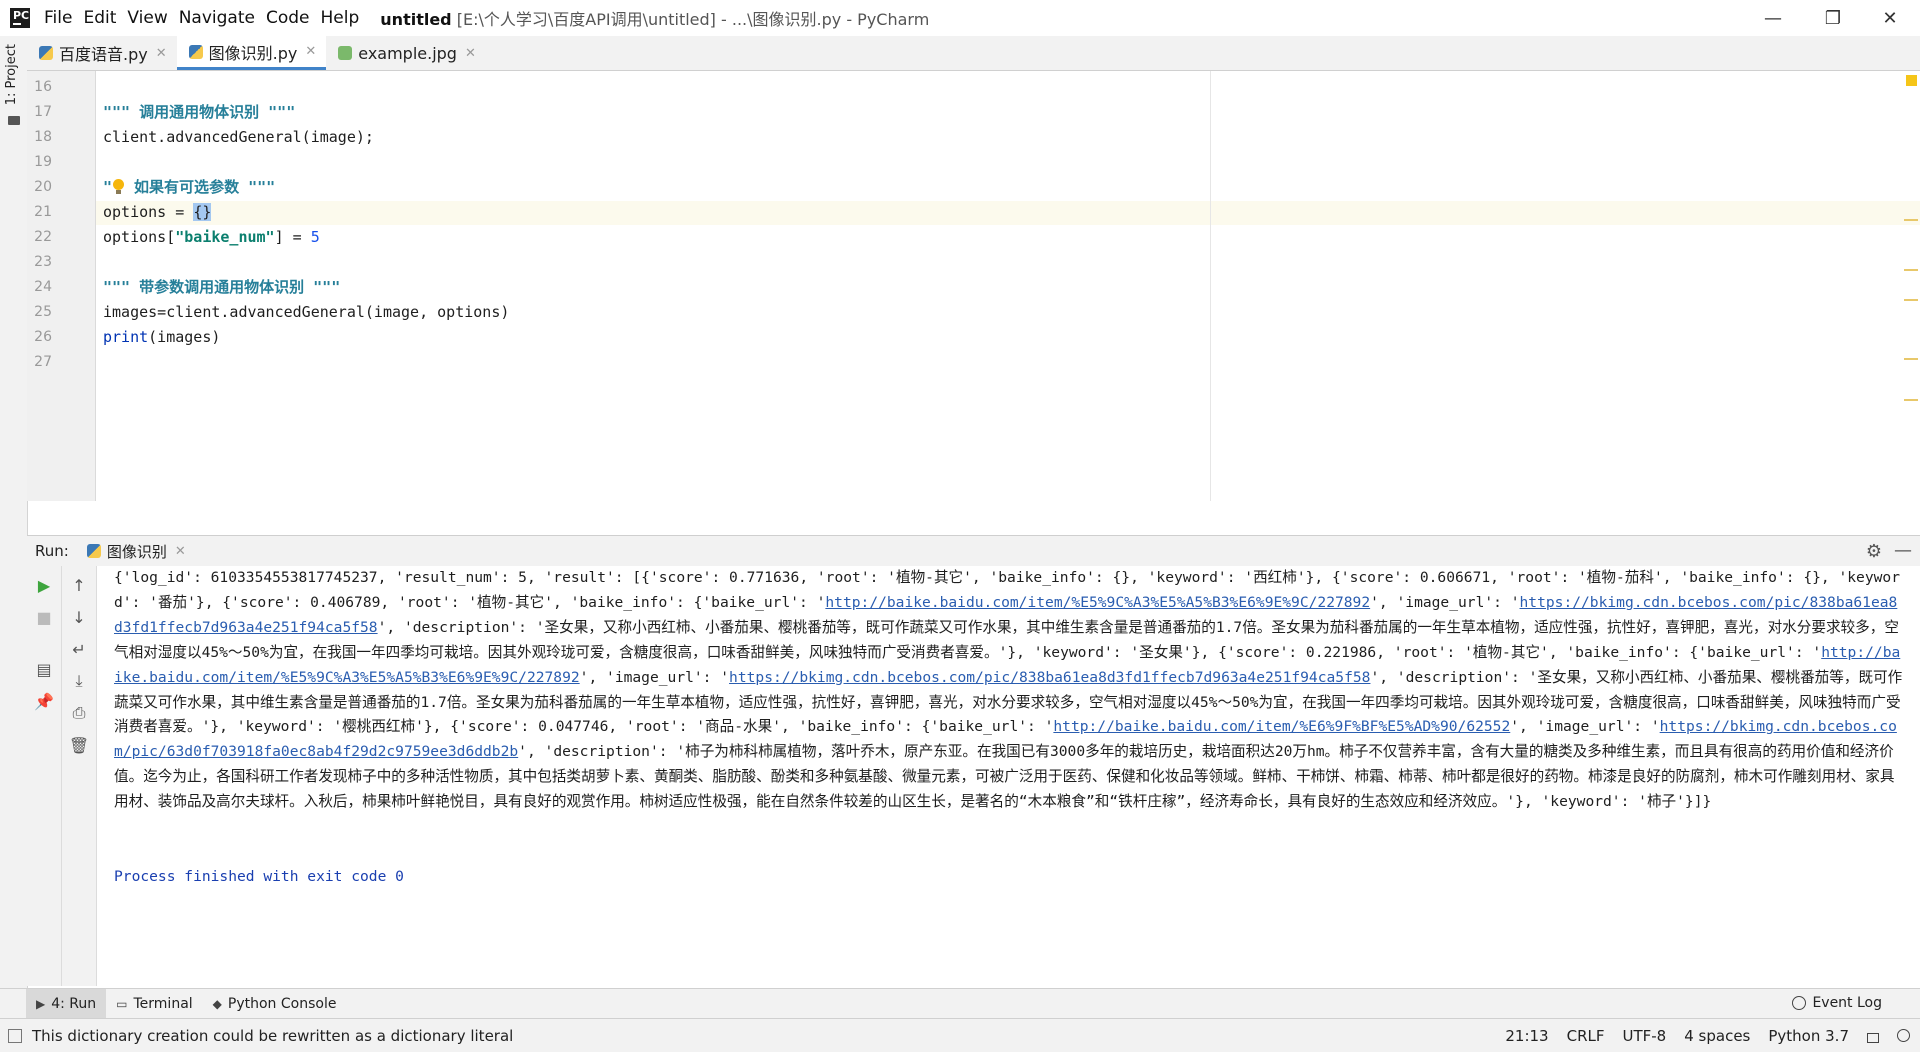 This screenshot has width=1920, height=1052. Describe the element at coordinates (108, 187) in the screenshot. I see `docstring-quote: "` at that location.